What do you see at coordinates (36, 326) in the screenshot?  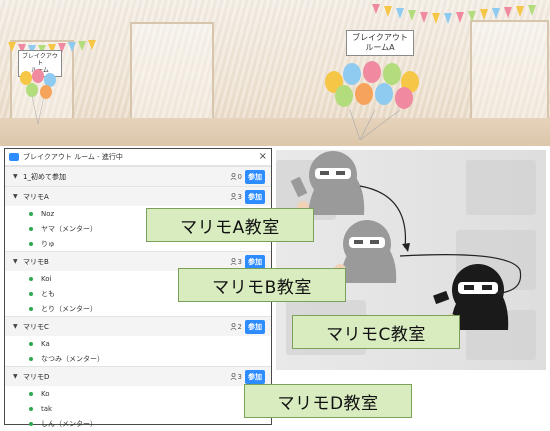 I see `room-name: マリモC` at bounding box center [36, 326].